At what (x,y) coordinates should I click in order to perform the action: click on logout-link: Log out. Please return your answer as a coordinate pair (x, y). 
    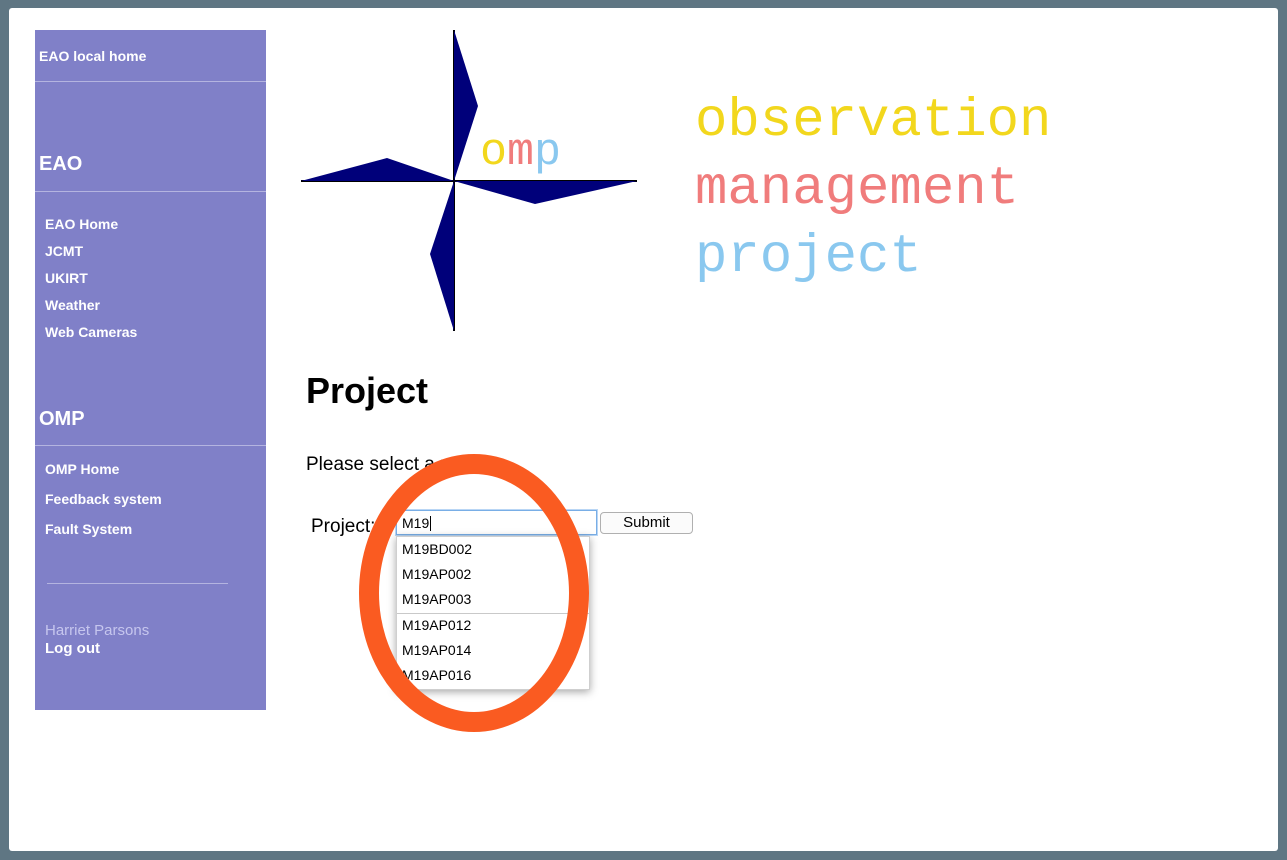
    Looking at the image, I should click on (72, 648).